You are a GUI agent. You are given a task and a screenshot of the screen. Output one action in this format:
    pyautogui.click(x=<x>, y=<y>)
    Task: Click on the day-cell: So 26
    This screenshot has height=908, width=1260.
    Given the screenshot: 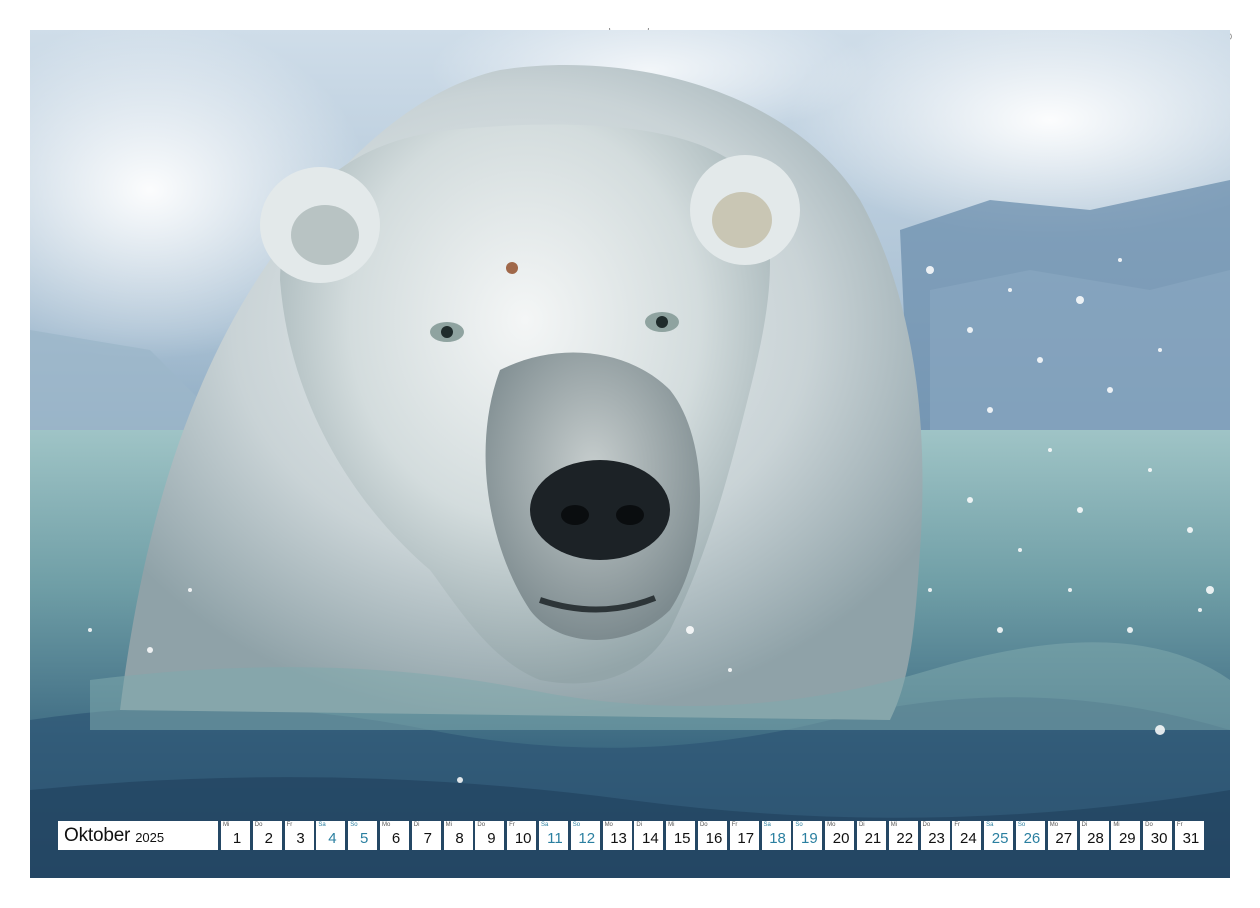 What is the action you would take?
    pyautogui.click(x=1030, y=835)
    